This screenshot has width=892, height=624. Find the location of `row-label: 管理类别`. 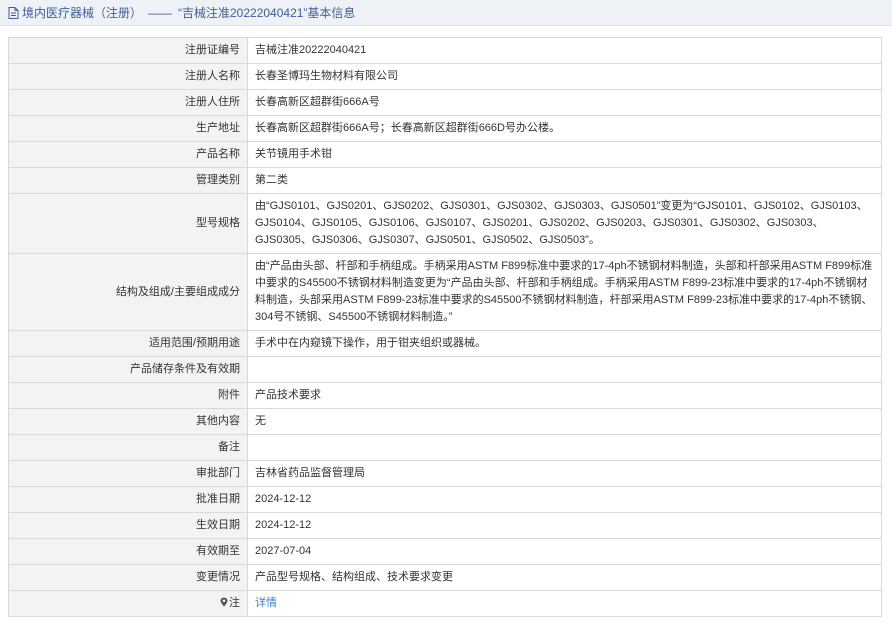

row-label: 管理类别 is located at coordinates (128, 180).